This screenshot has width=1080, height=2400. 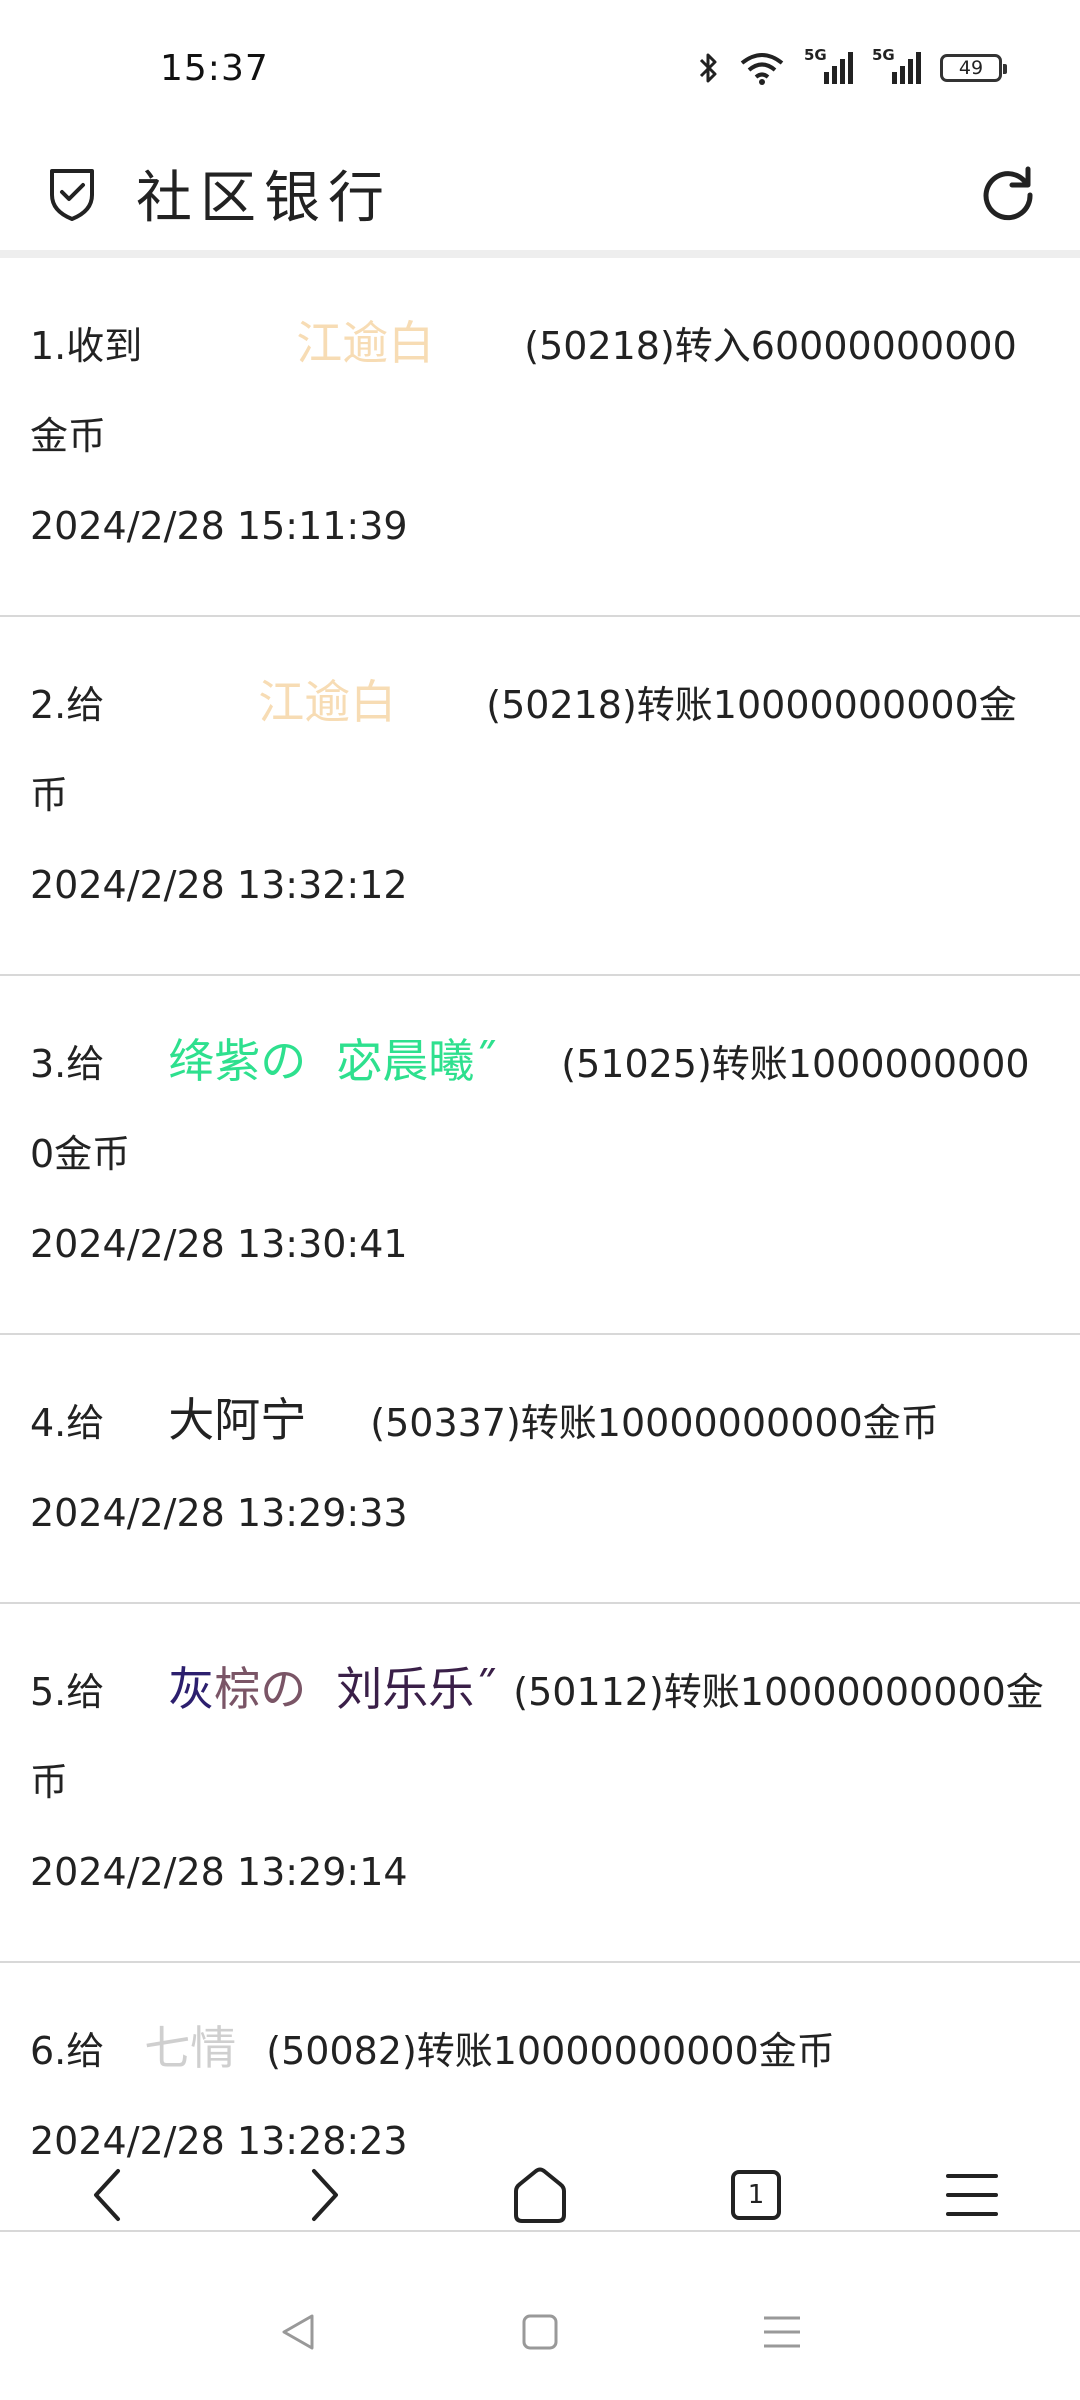 I want to click on battery-icon: 49, so click(x=973, y=68).